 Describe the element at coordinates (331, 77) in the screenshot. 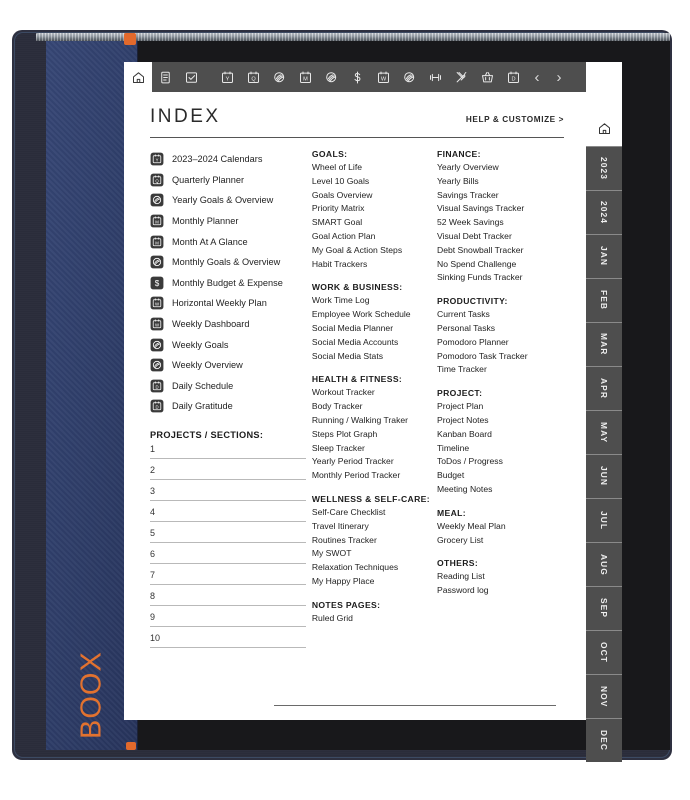

I see `toolbar-monthly-goals-icon` at that location.